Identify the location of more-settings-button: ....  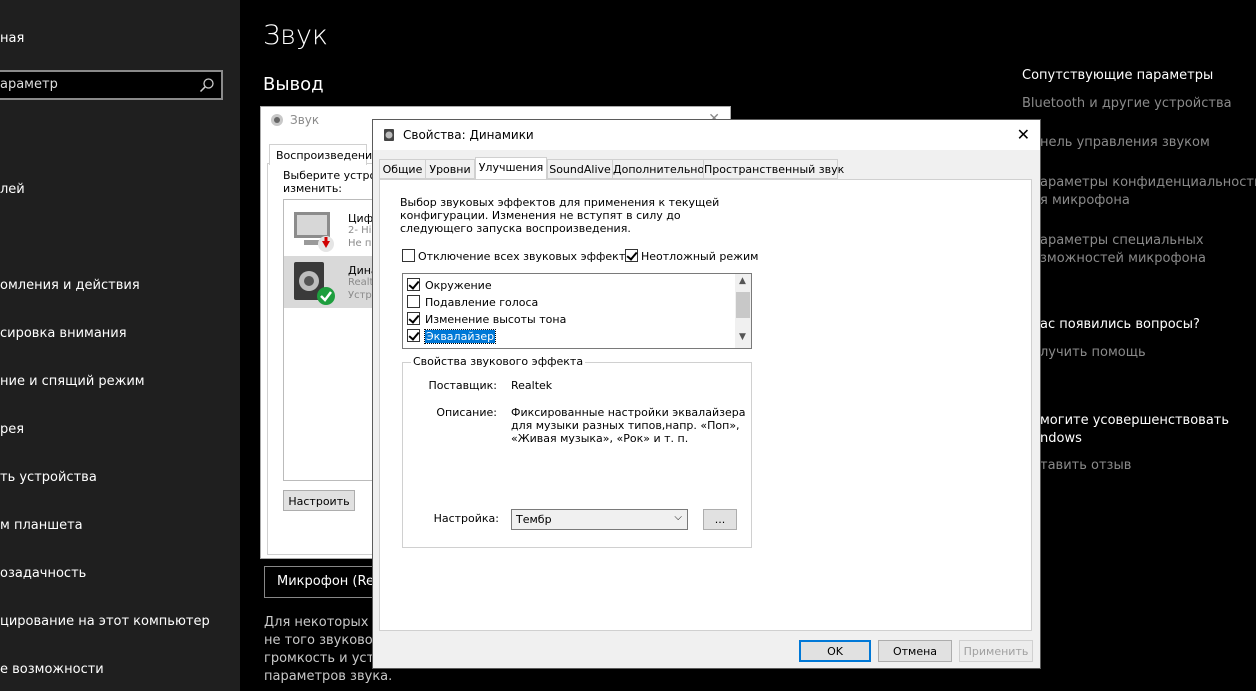
(720, 519).